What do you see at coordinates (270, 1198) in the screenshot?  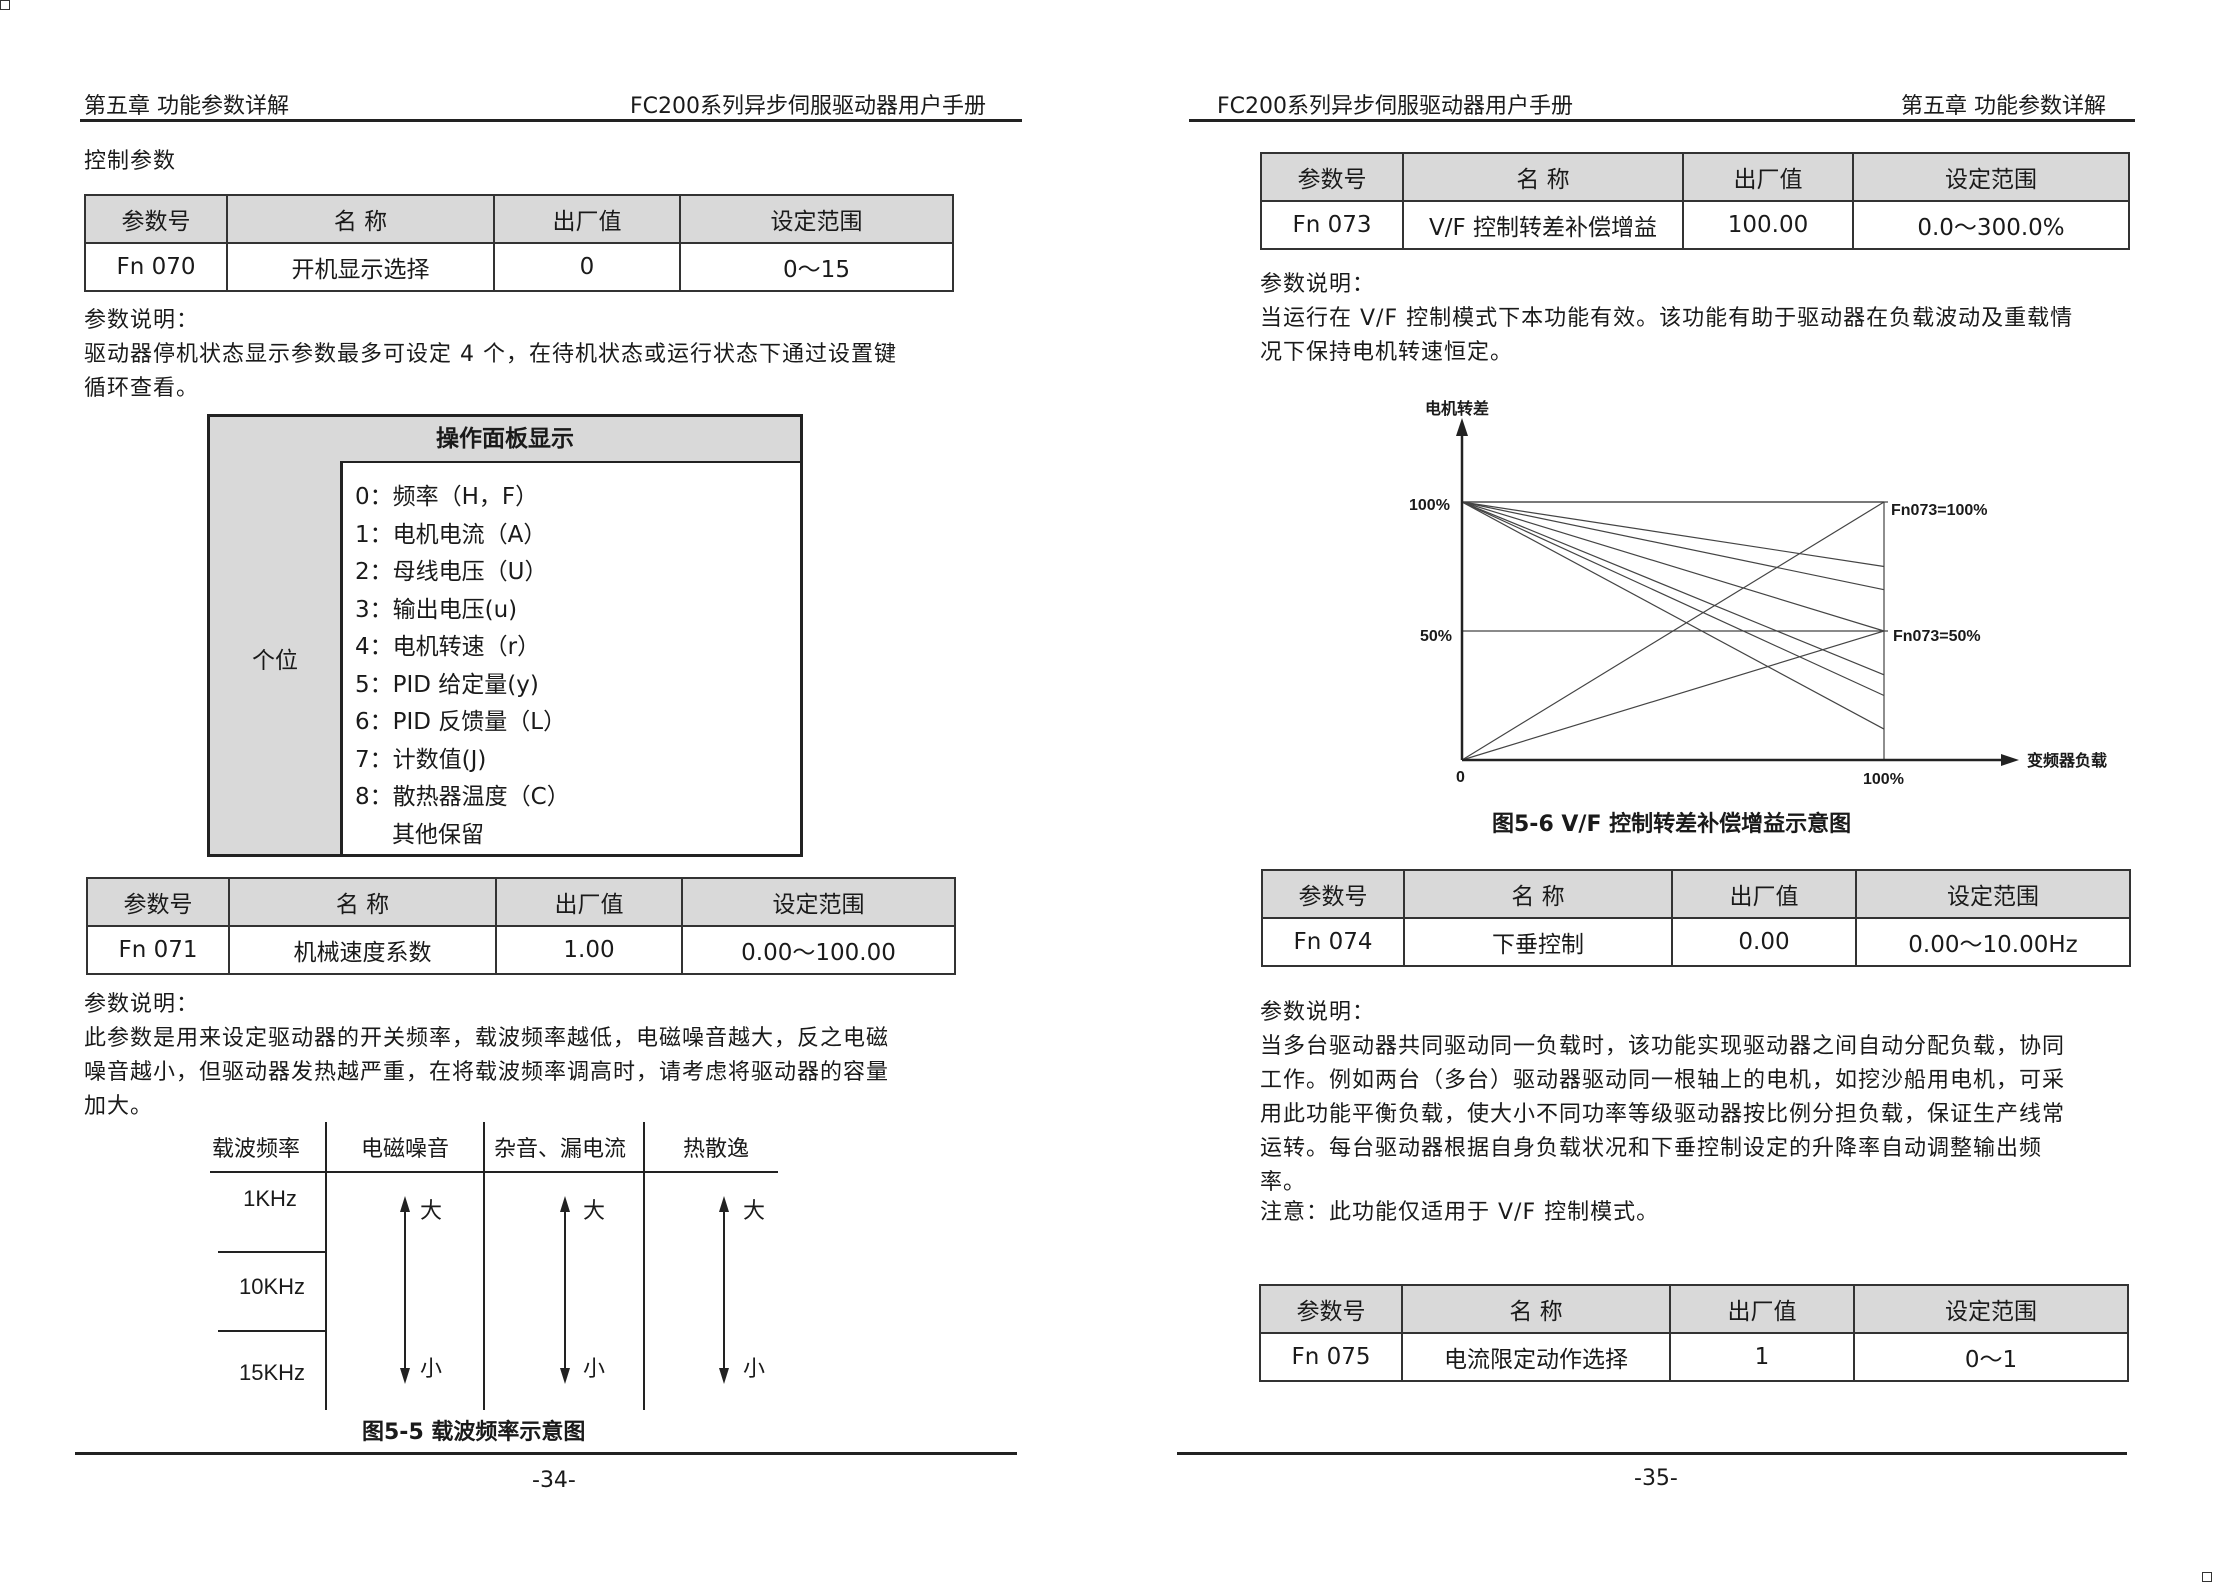 I see `carrier-freq: 1KHz` at bounding box center [270, 1198].